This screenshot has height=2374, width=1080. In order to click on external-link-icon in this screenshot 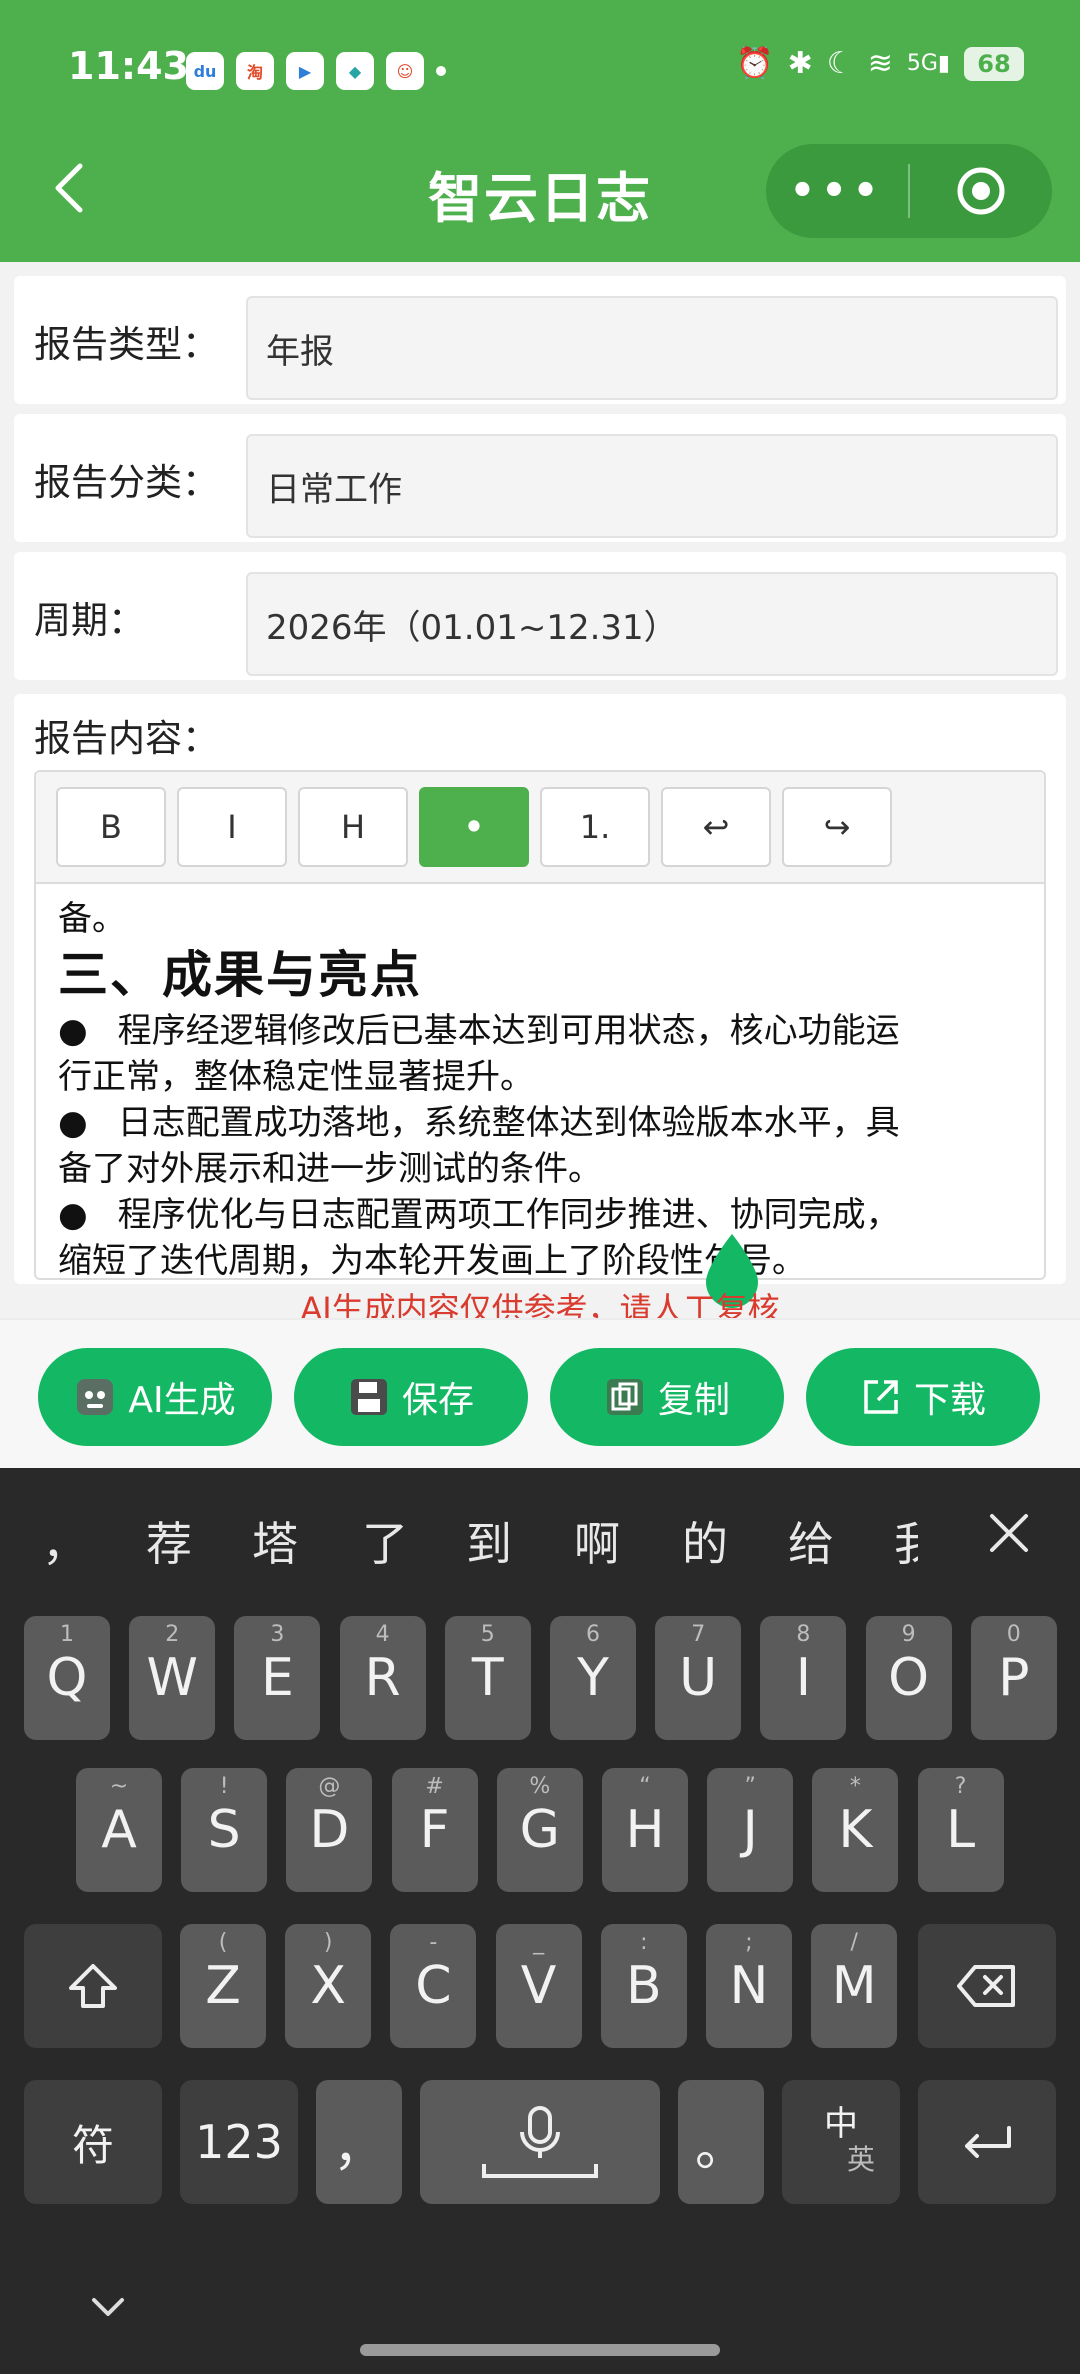, I will do `click(881, 1397)`.